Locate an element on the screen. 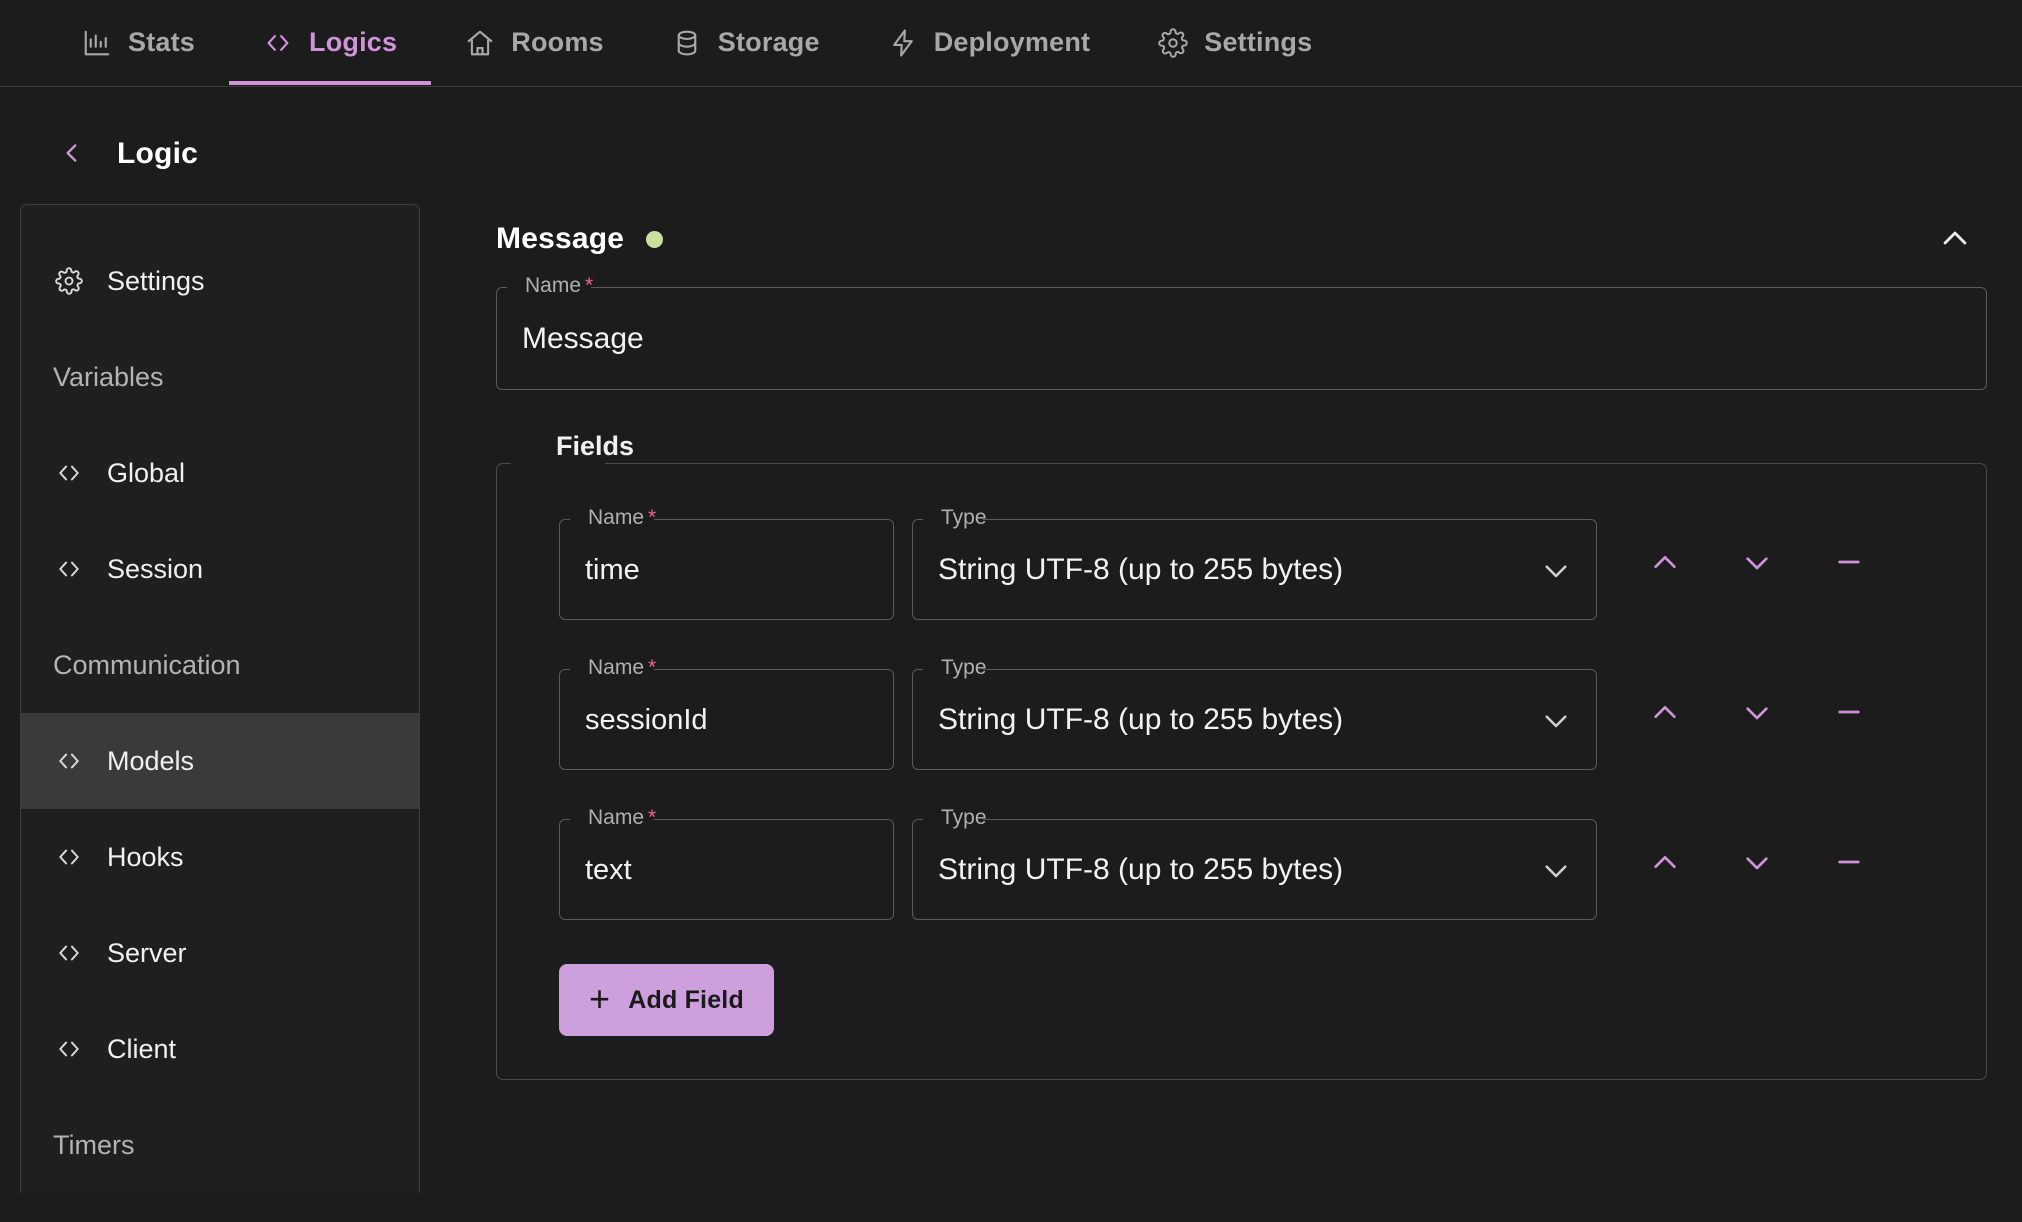 This screenshot has height=1222, width=2022. model-name-input is located at coordinates (1241, 339).